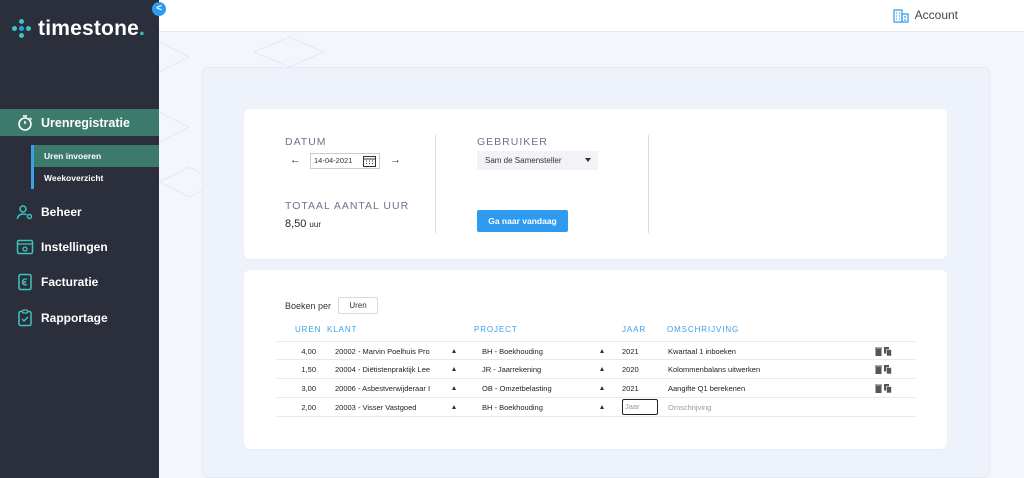 This screenshot has width=1024, height=478. What do you see at coordinates (25, 318) in the screenshot?
I see `clipboard-check-icon` at bounding box center [25, 318].